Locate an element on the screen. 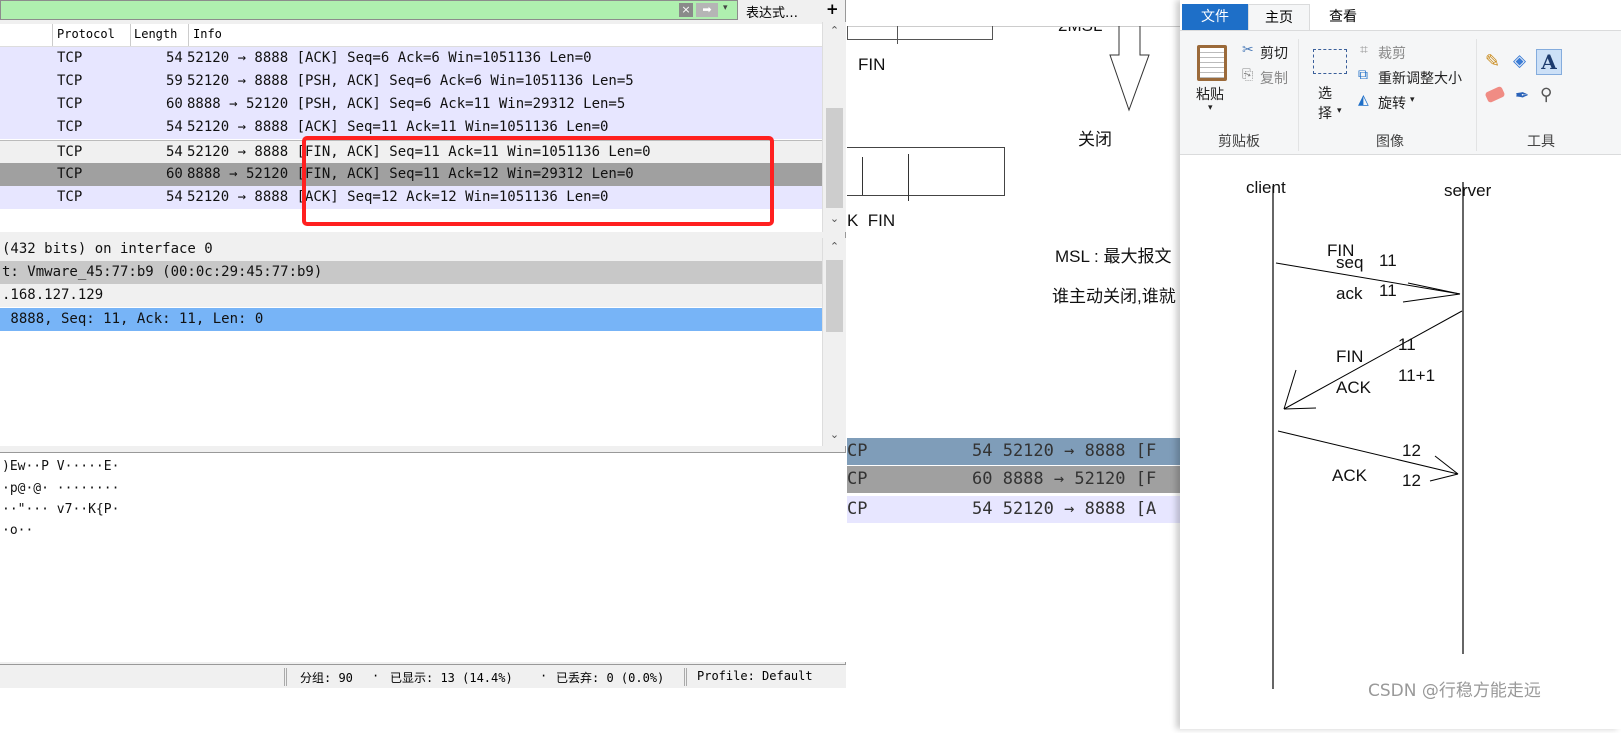 This screenshot has height=733, width=1621. doc-packet-row: CP 54 52120 → 8888 [A is located at coordinates (1014, 509).